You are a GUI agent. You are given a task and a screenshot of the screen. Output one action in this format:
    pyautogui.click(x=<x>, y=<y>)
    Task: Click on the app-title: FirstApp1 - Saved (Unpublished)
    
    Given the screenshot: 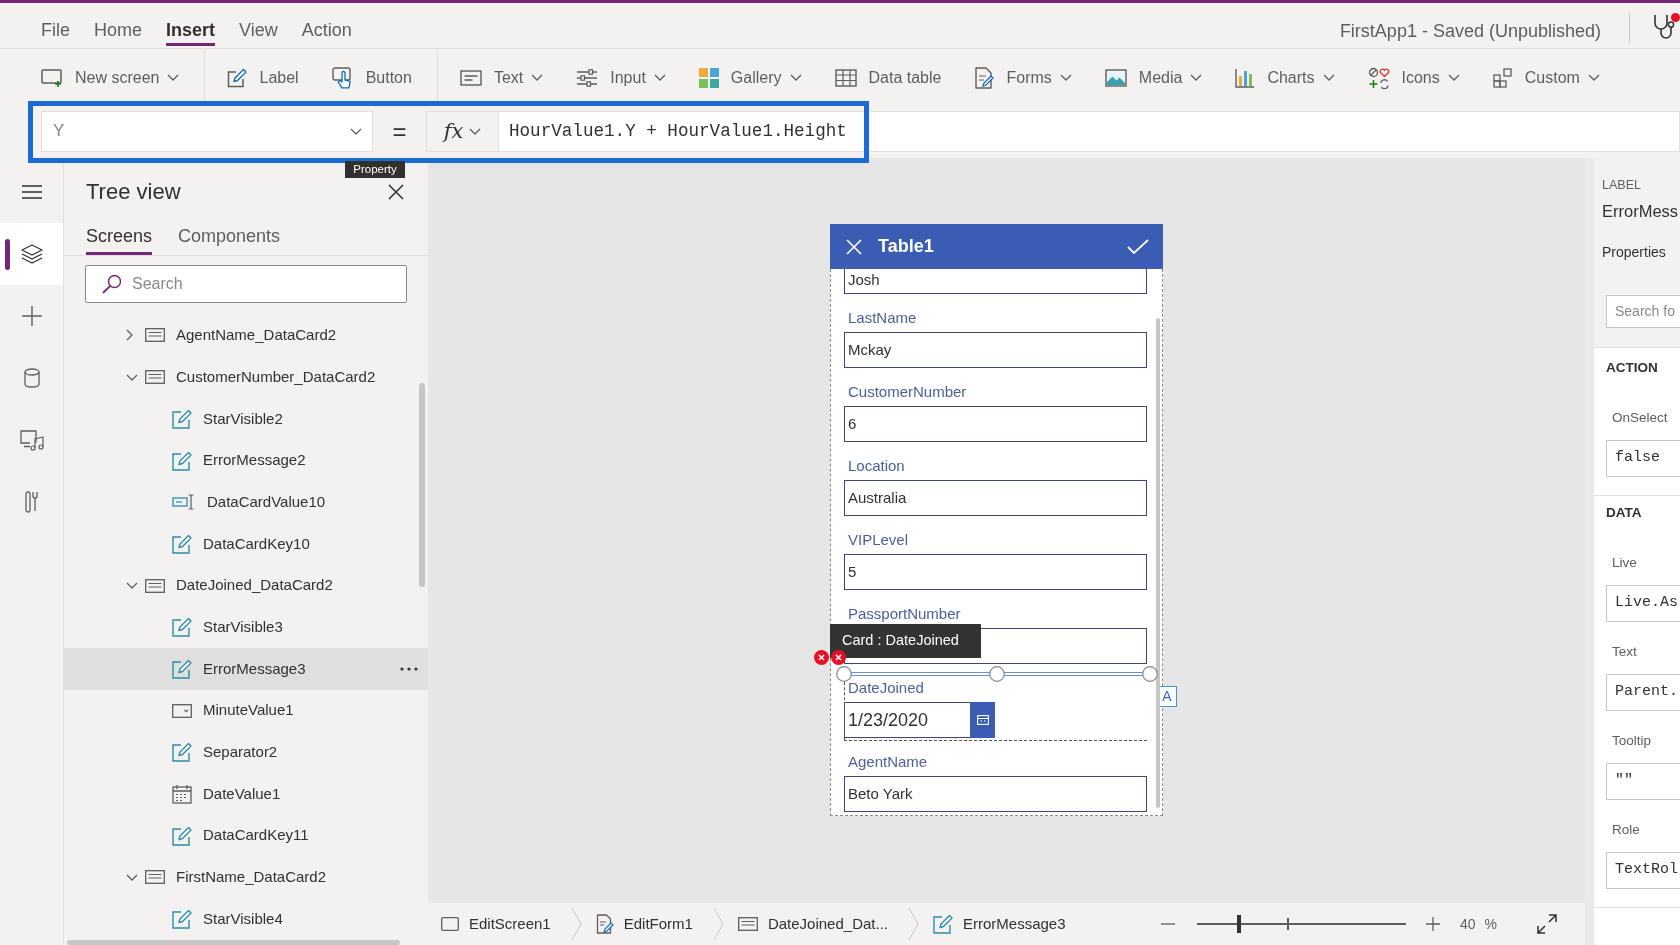 What is the action you would take?
    pyautogui.click(x=1470, y=31)
    